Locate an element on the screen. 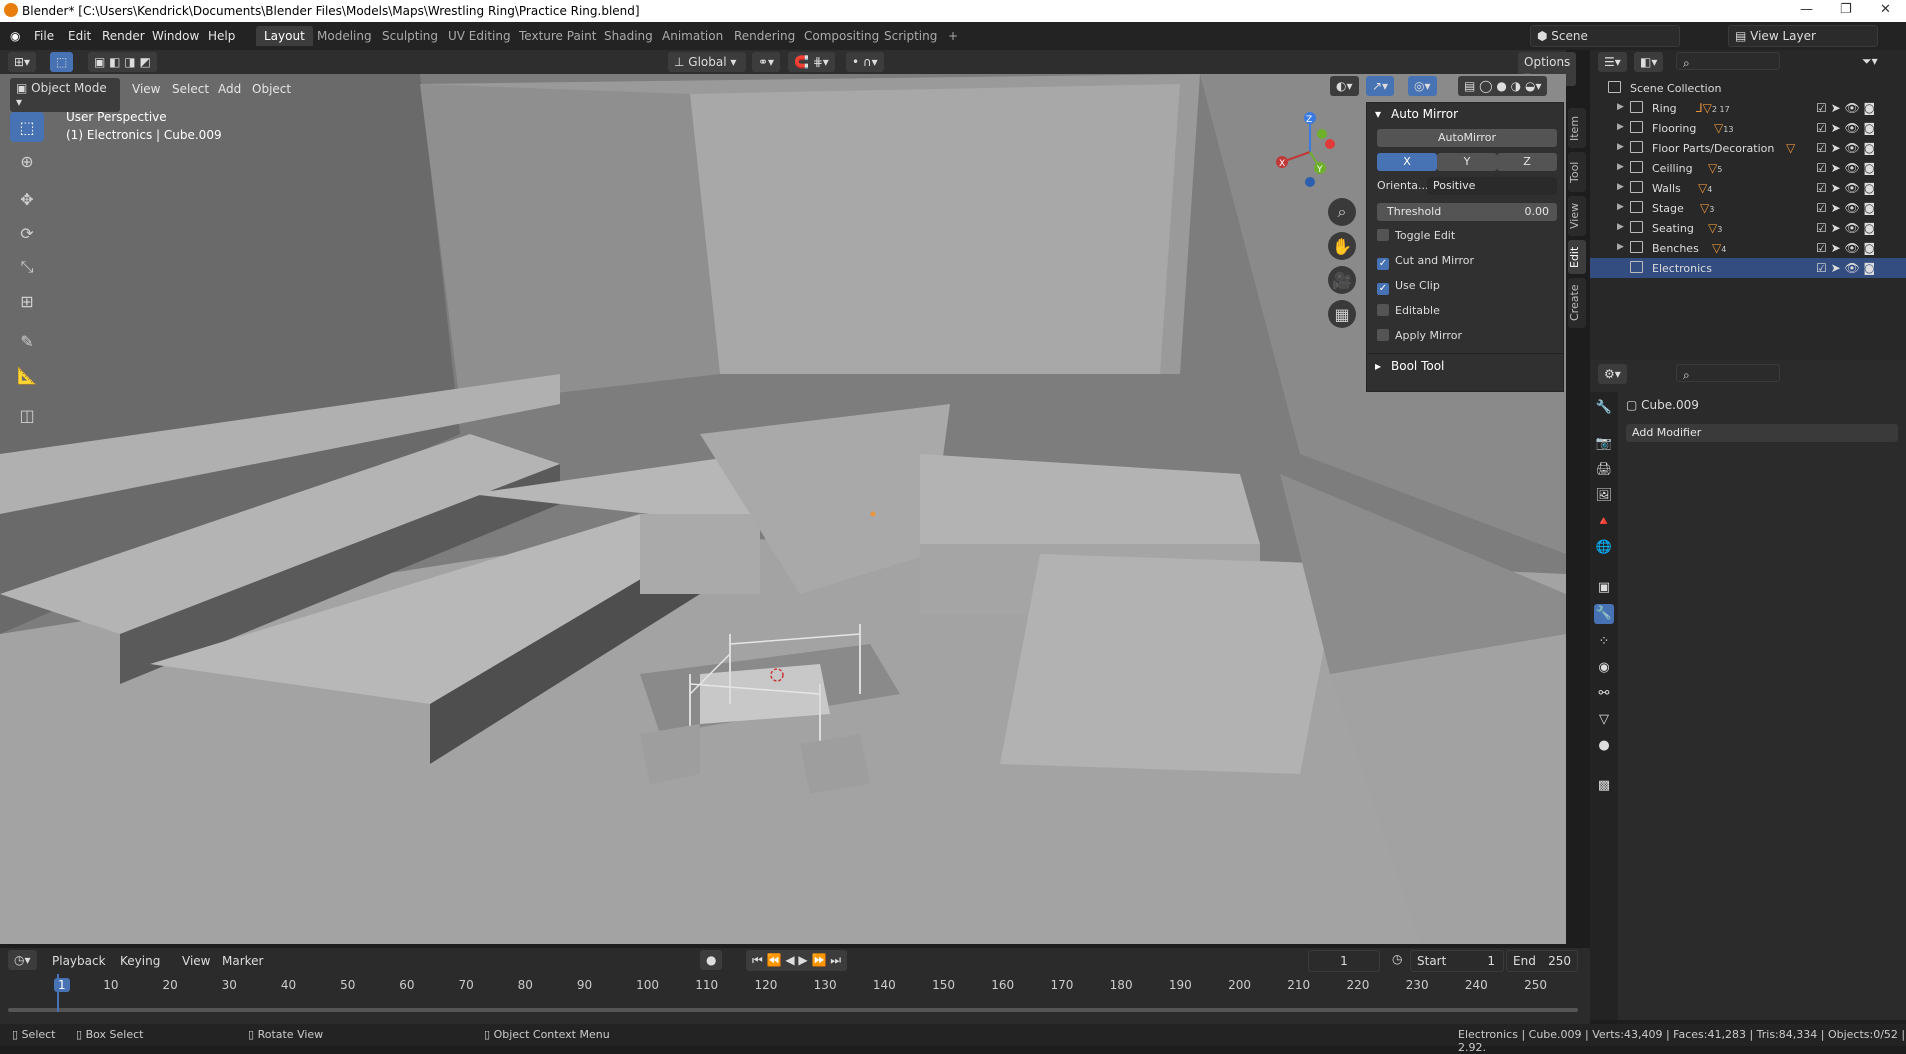  add-modifier-dropdown: Add Modifier is located at coordinates (1762, 433).